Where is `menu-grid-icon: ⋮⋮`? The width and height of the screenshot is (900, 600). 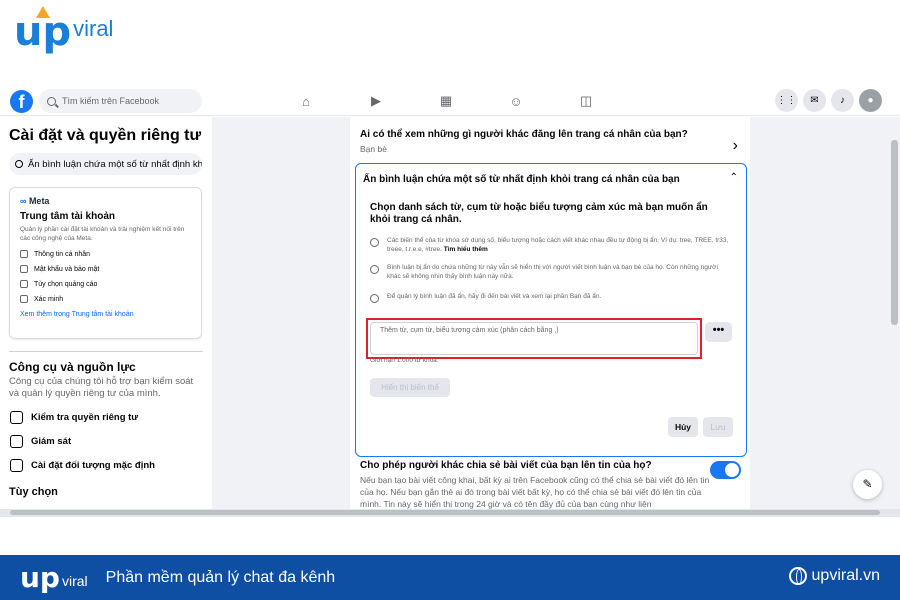
menu-grid-icon: ⋮⋮ is located at coordinates (786, 100).